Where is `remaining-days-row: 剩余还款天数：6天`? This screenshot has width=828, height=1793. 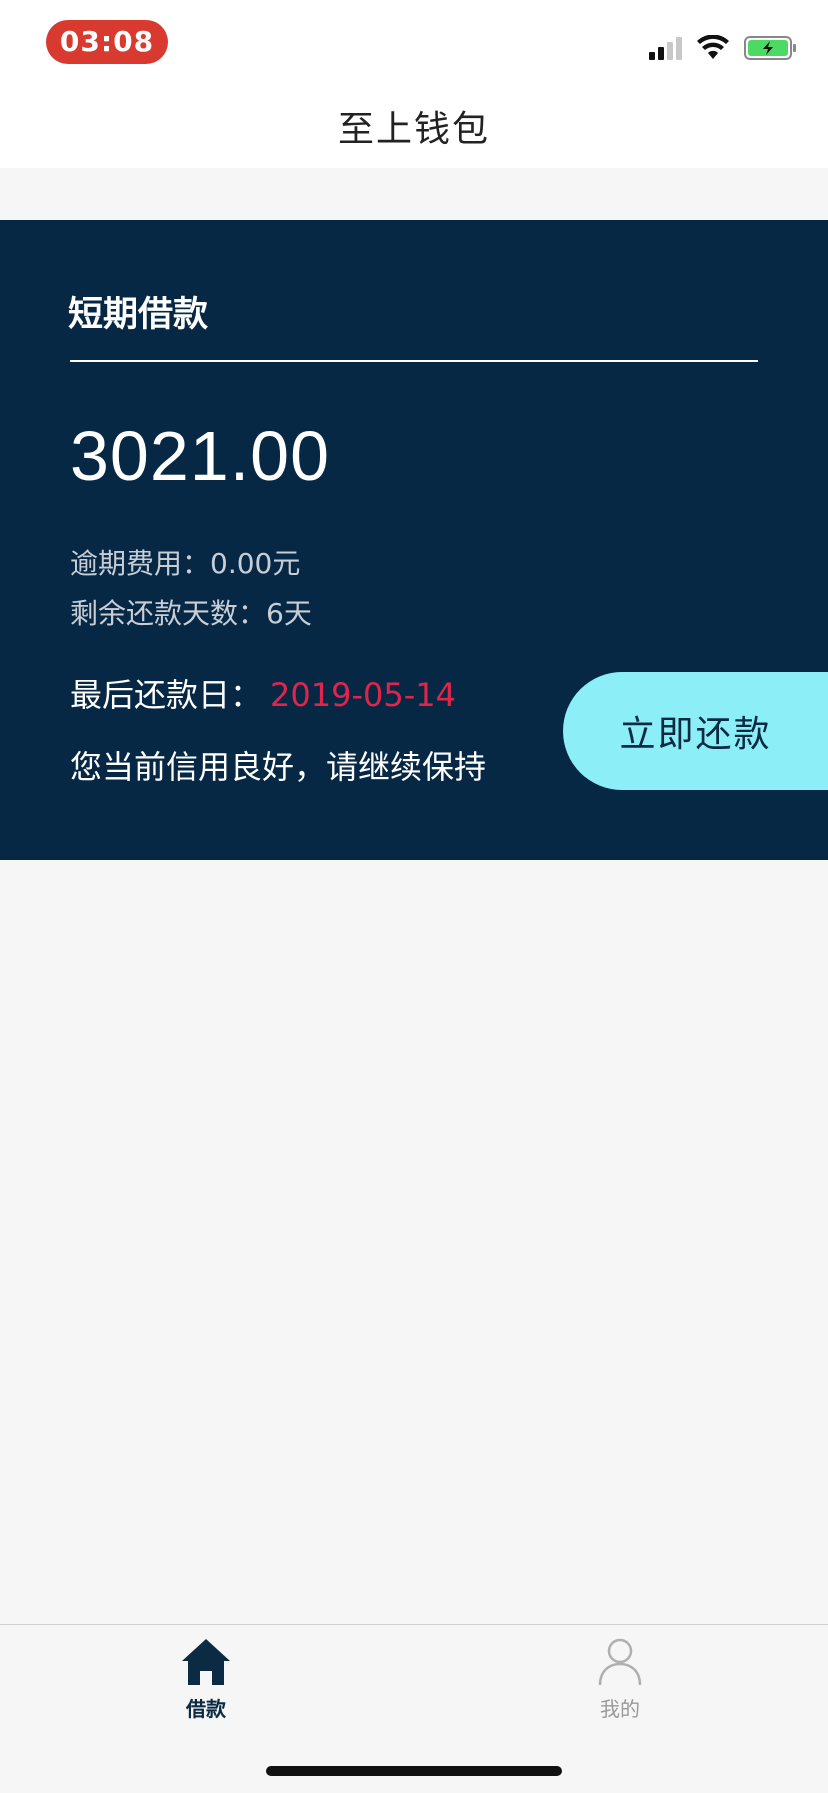
remaining-days-row: 剩余还款天数：6天 is located at coordinates (191, 612).